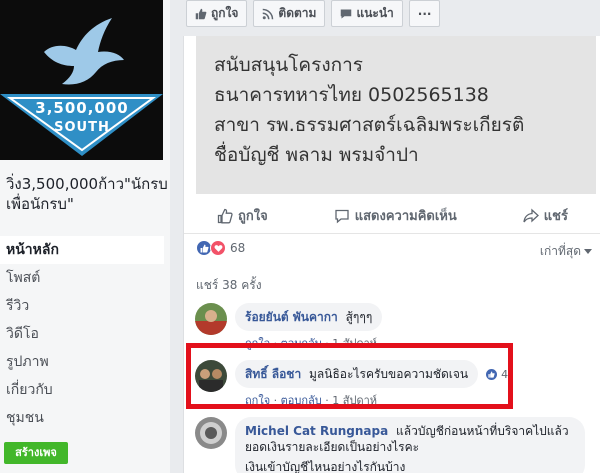  Describe the element at coordinates (84, 51) in the screenshot. I see `dove-logo` at that location.